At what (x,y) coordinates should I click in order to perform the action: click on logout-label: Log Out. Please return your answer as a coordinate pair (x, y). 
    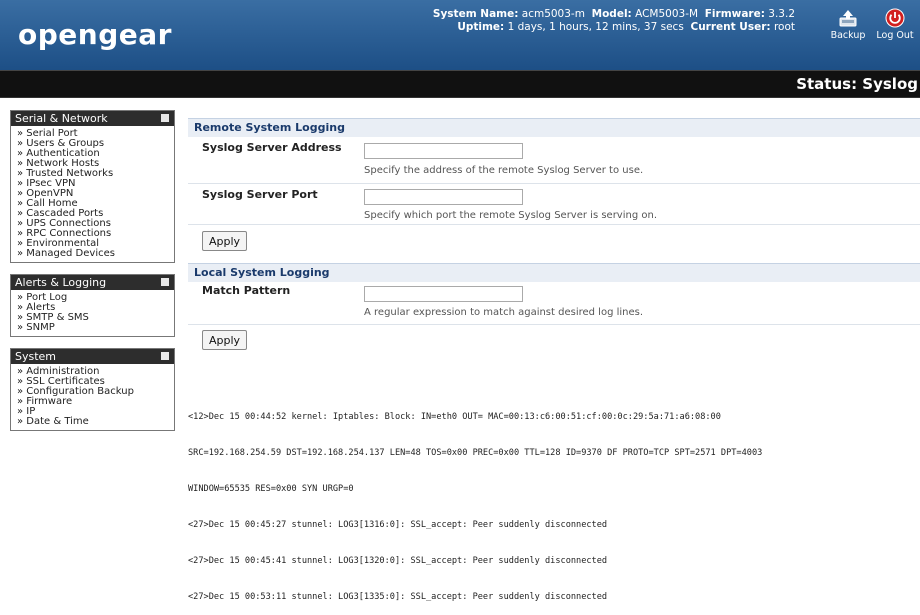
    Looking at the image, I should click on (895, 35).